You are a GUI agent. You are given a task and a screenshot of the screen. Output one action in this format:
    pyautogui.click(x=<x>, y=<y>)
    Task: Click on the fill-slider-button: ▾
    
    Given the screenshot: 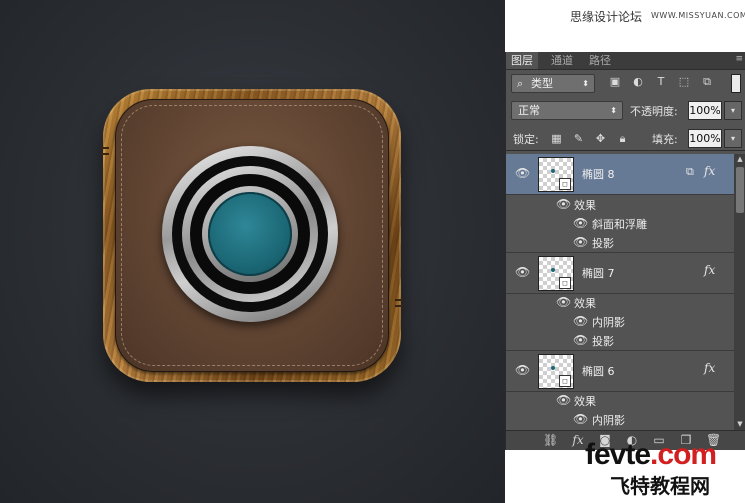 What is the action you would take?
    pyautogui.click(x=733, y=138)
    